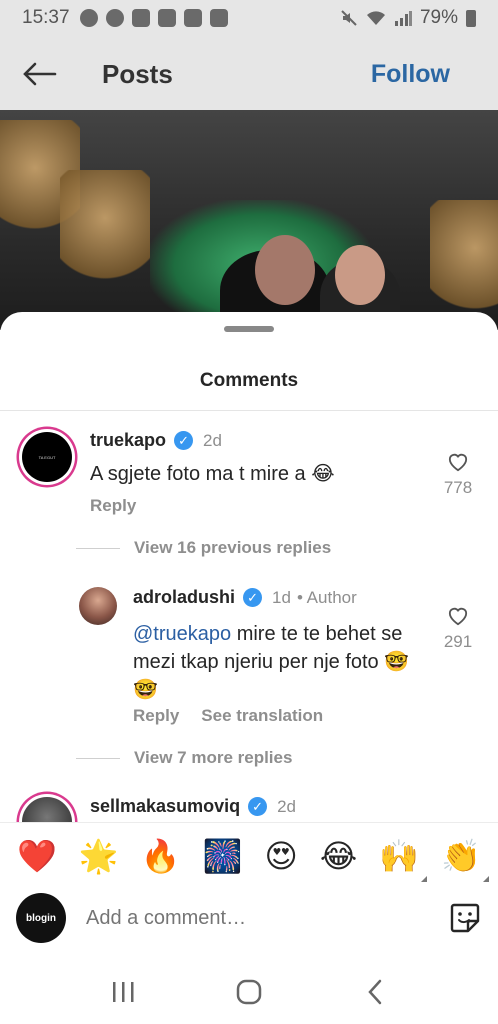  I want to click on username: sellmakasumoviq, so click(165, 806).